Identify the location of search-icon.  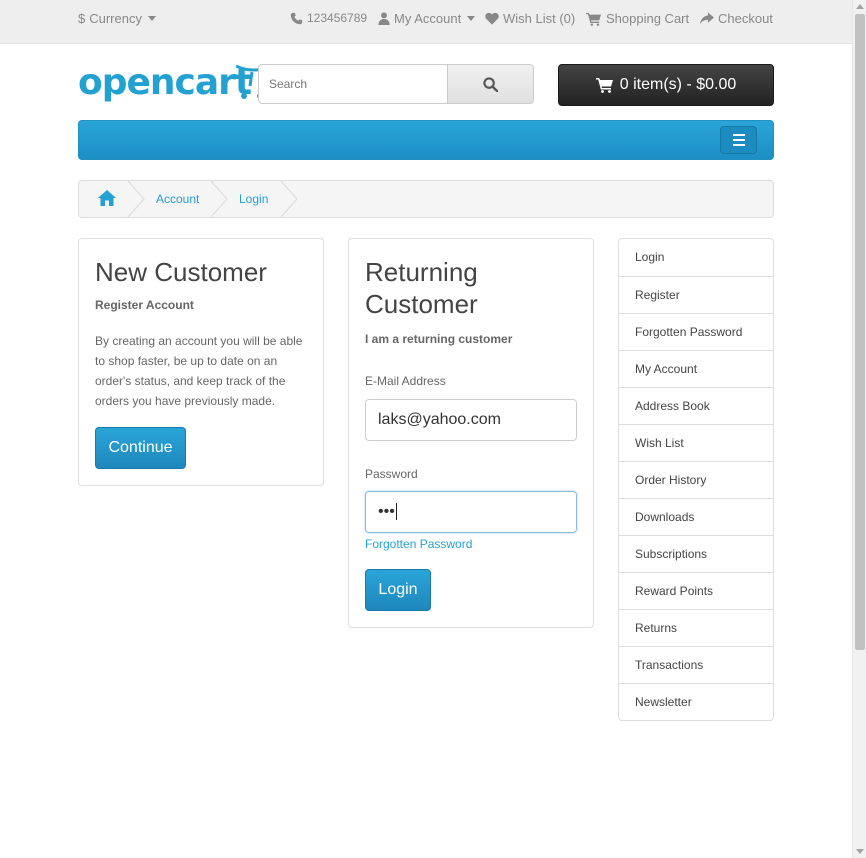
(490, 84).